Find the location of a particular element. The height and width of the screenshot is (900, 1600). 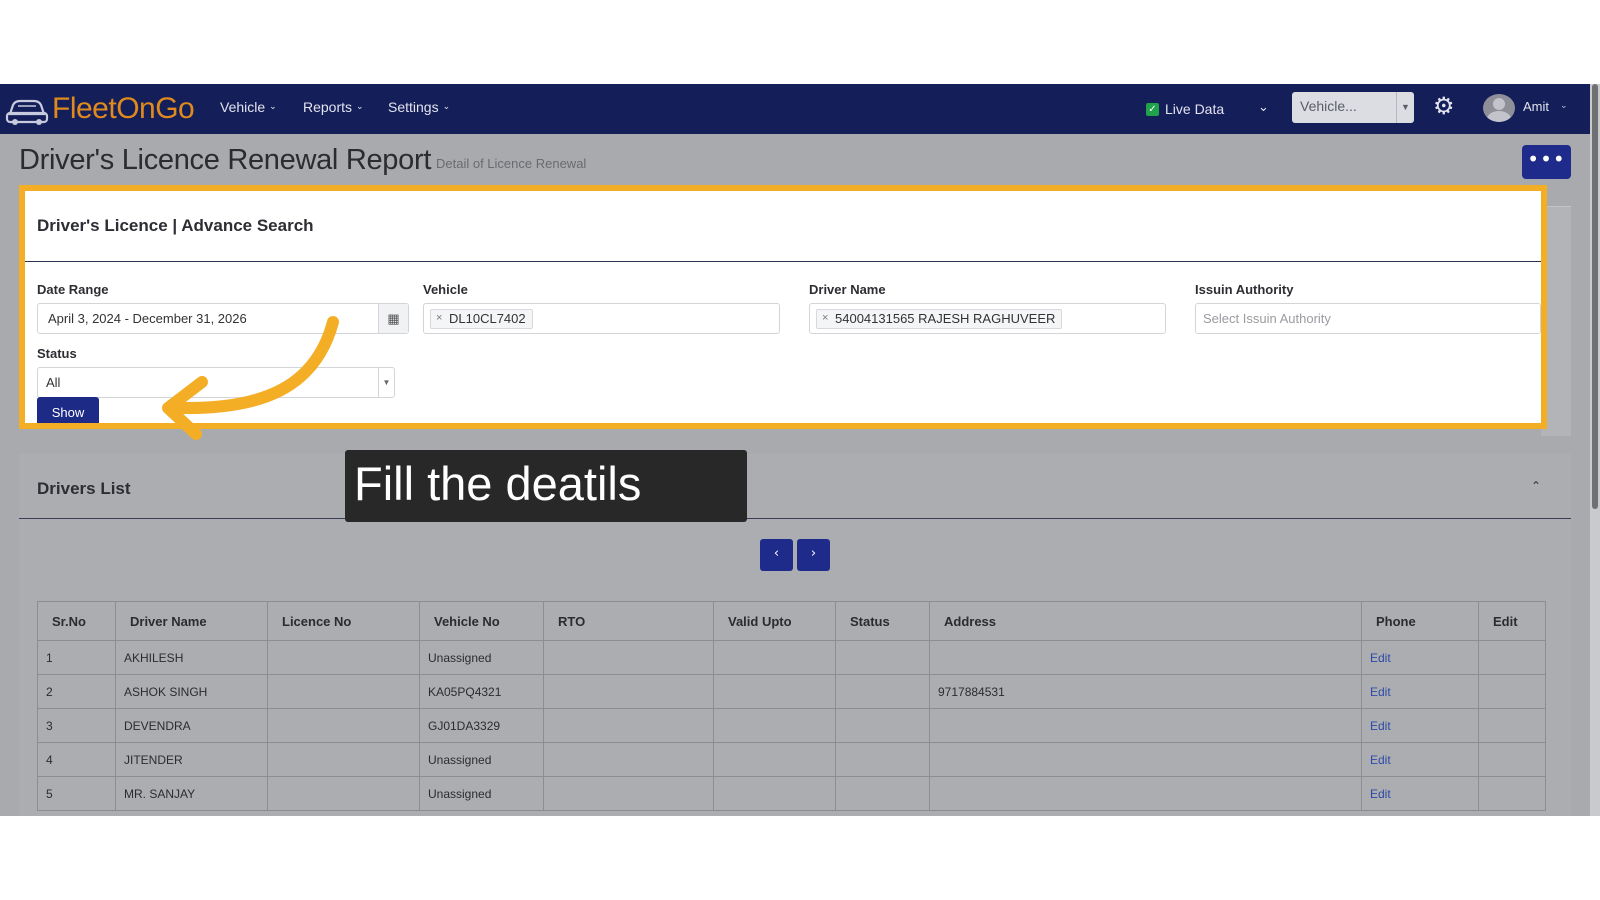

cell-driver-name: ASHOK SINGH is located at coordinates (191, 691).